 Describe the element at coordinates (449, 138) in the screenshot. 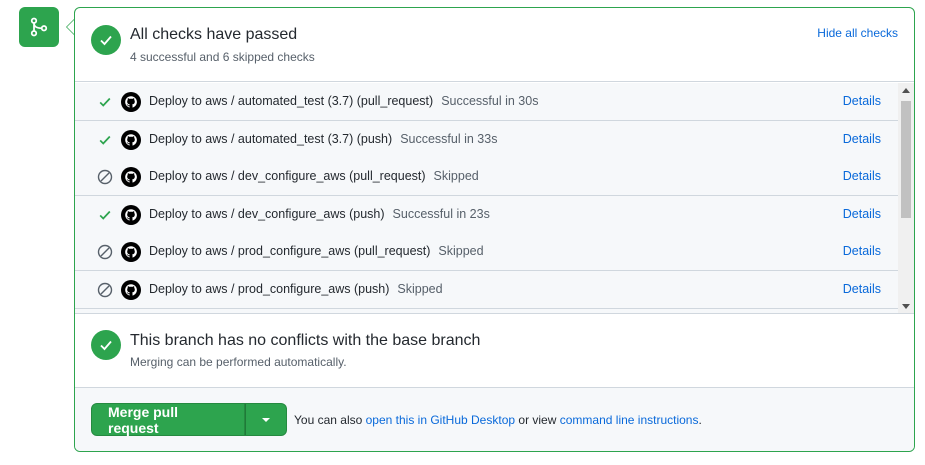

I see `check-description: Successful in 33s` at that location.